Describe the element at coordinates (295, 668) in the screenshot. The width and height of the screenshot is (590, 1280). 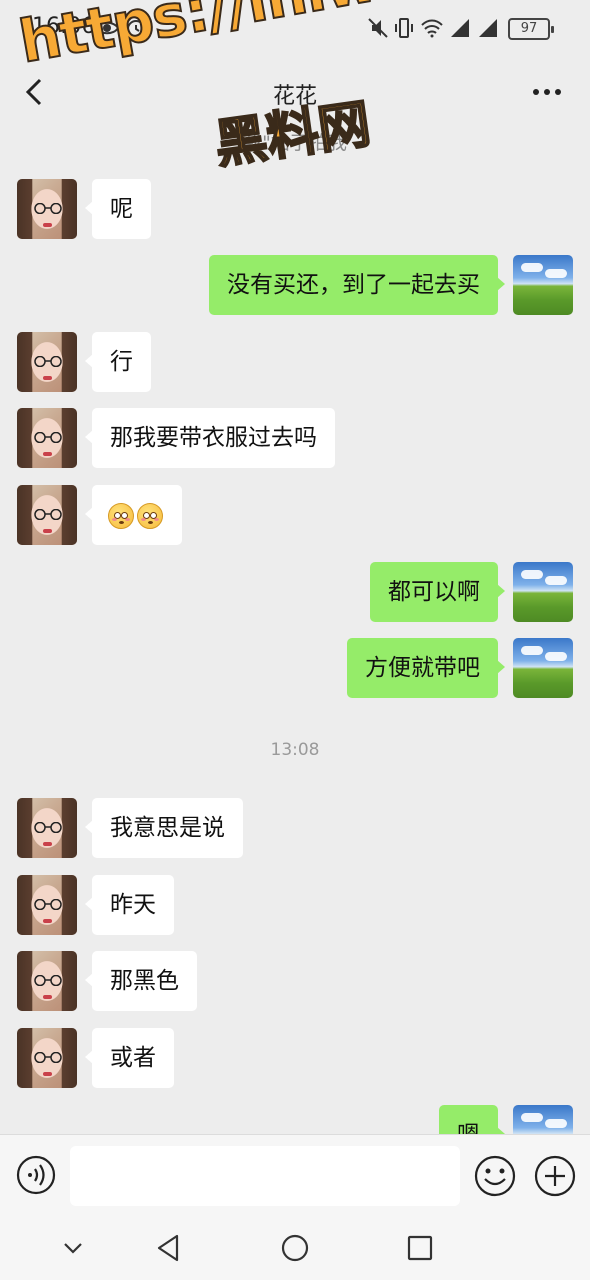
I see `message-row: 方便就带吧` at that location.